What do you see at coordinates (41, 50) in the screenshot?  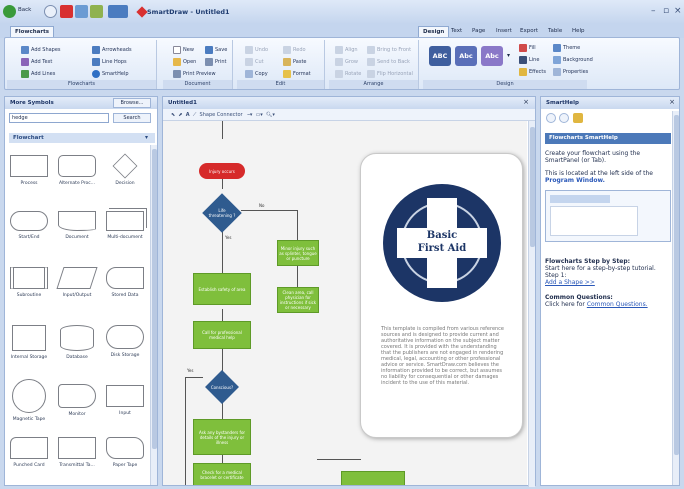 I see `add-shapes-button: Add Shapes` at bounding box center [41, 50].